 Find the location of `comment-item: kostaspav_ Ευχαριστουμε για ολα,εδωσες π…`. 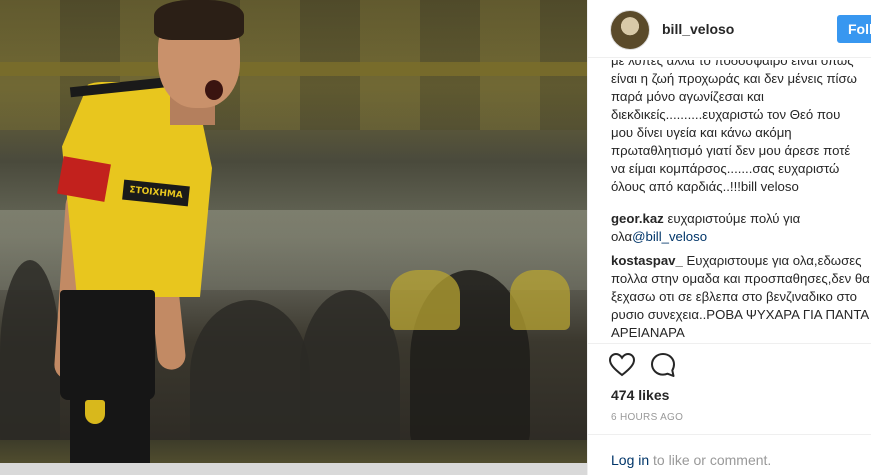

comment-item: kostaspav_ Ευχαριστουμε για ολα,εδωσες π… is located at coordinates (741, 297).